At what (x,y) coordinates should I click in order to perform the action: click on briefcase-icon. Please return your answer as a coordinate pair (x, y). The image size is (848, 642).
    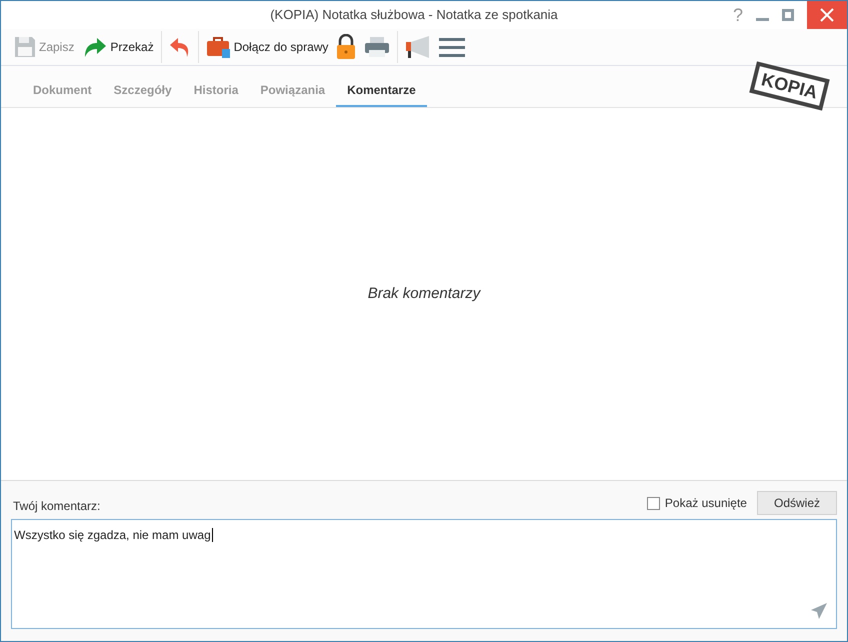
    Looking at the image, I should click on (219, 47).